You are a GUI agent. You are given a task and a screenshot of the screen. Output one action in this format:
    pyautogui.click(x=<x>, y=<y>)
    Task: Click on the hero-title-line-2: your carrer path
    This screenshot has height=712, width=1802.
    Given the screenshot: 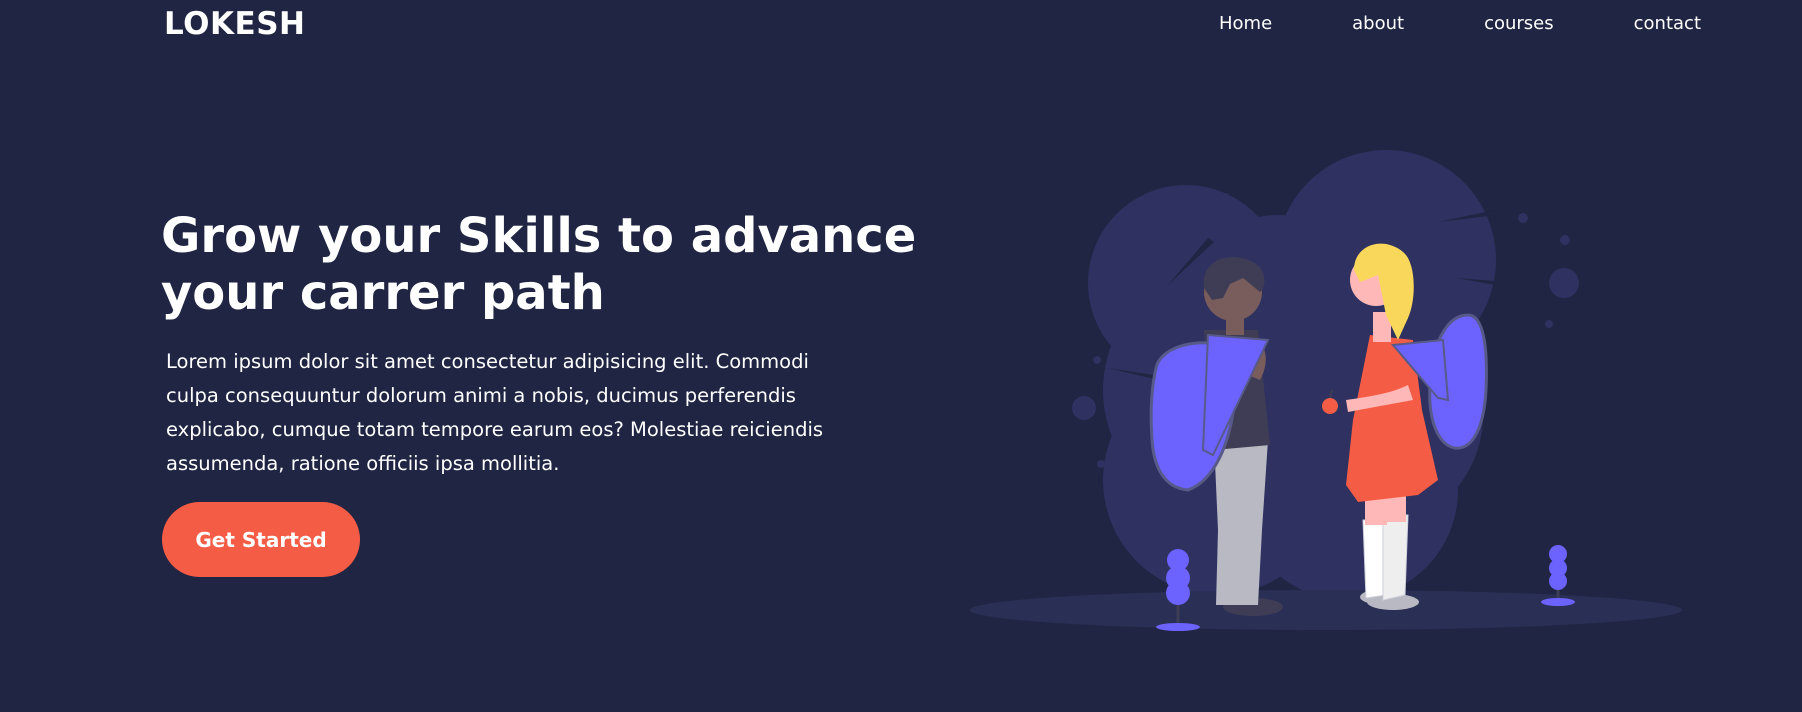 What is the action you would take?
    pyautogui.click(x=383, y=293)
    